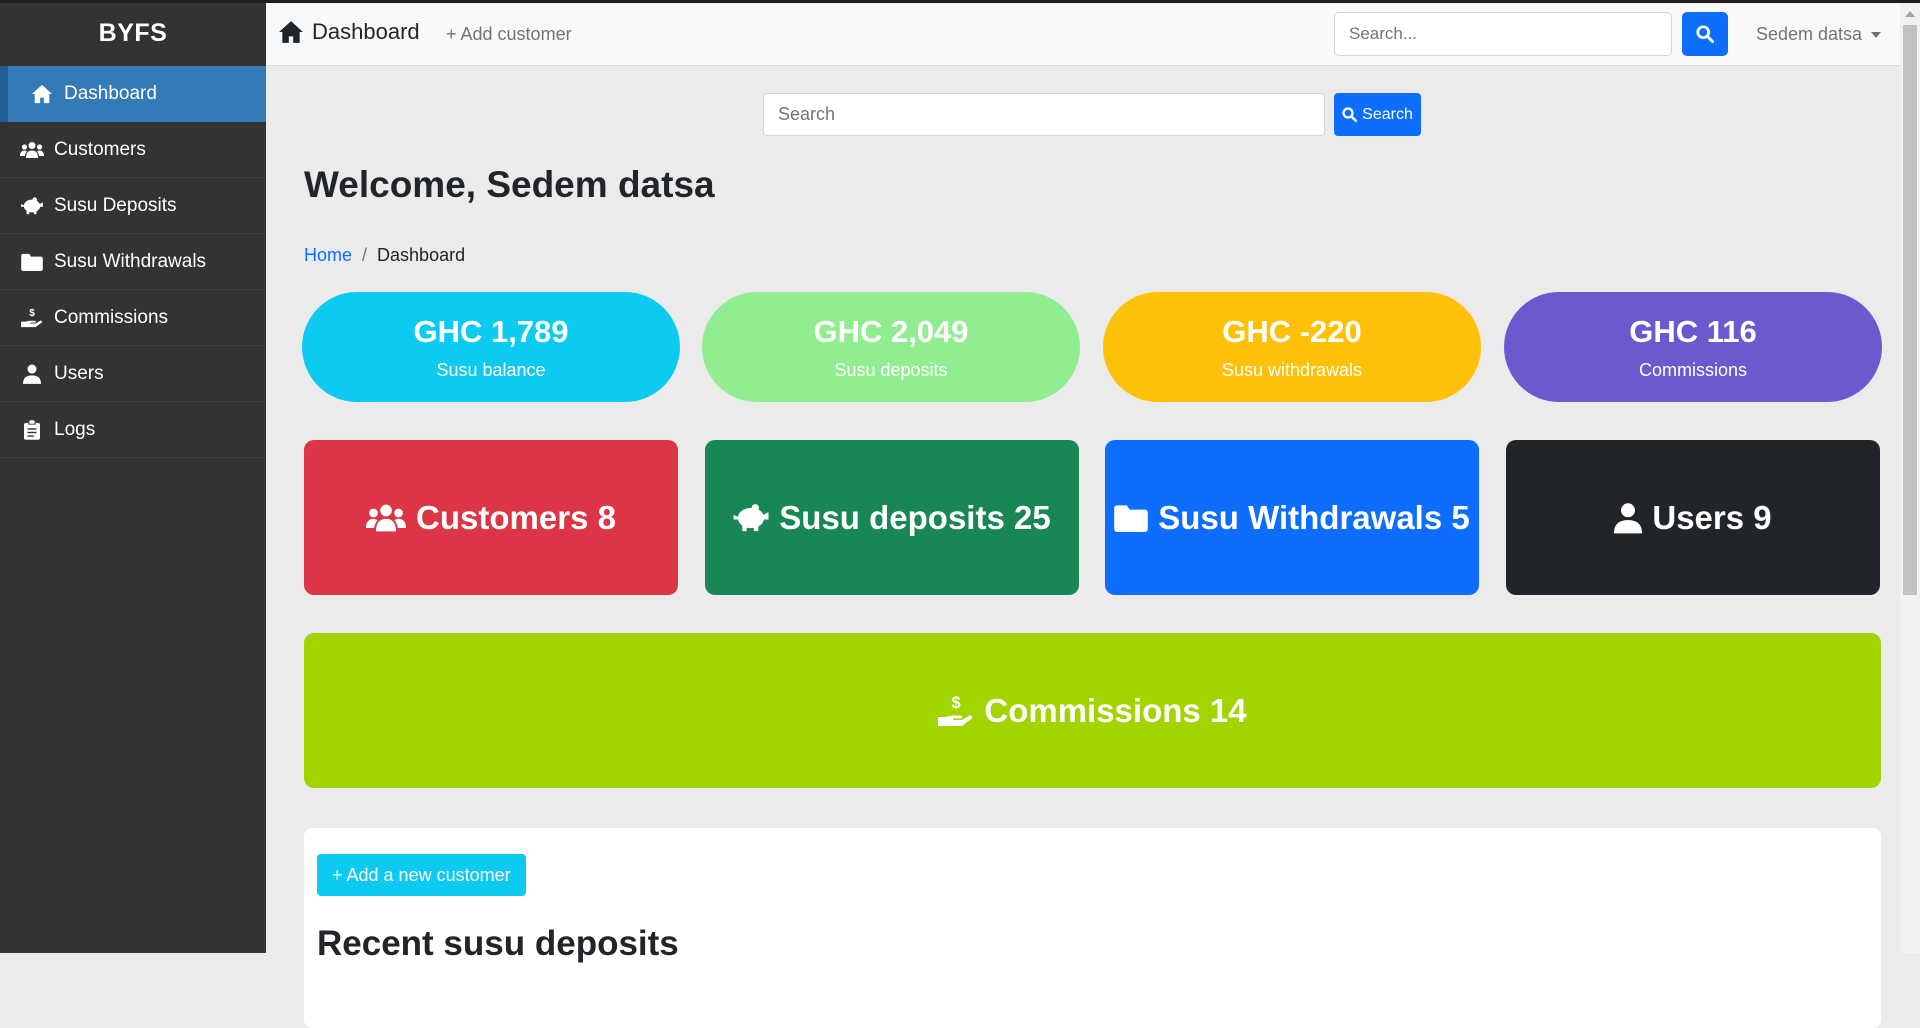  I want to click on brand-logo: BYFS, so click(133, 33).